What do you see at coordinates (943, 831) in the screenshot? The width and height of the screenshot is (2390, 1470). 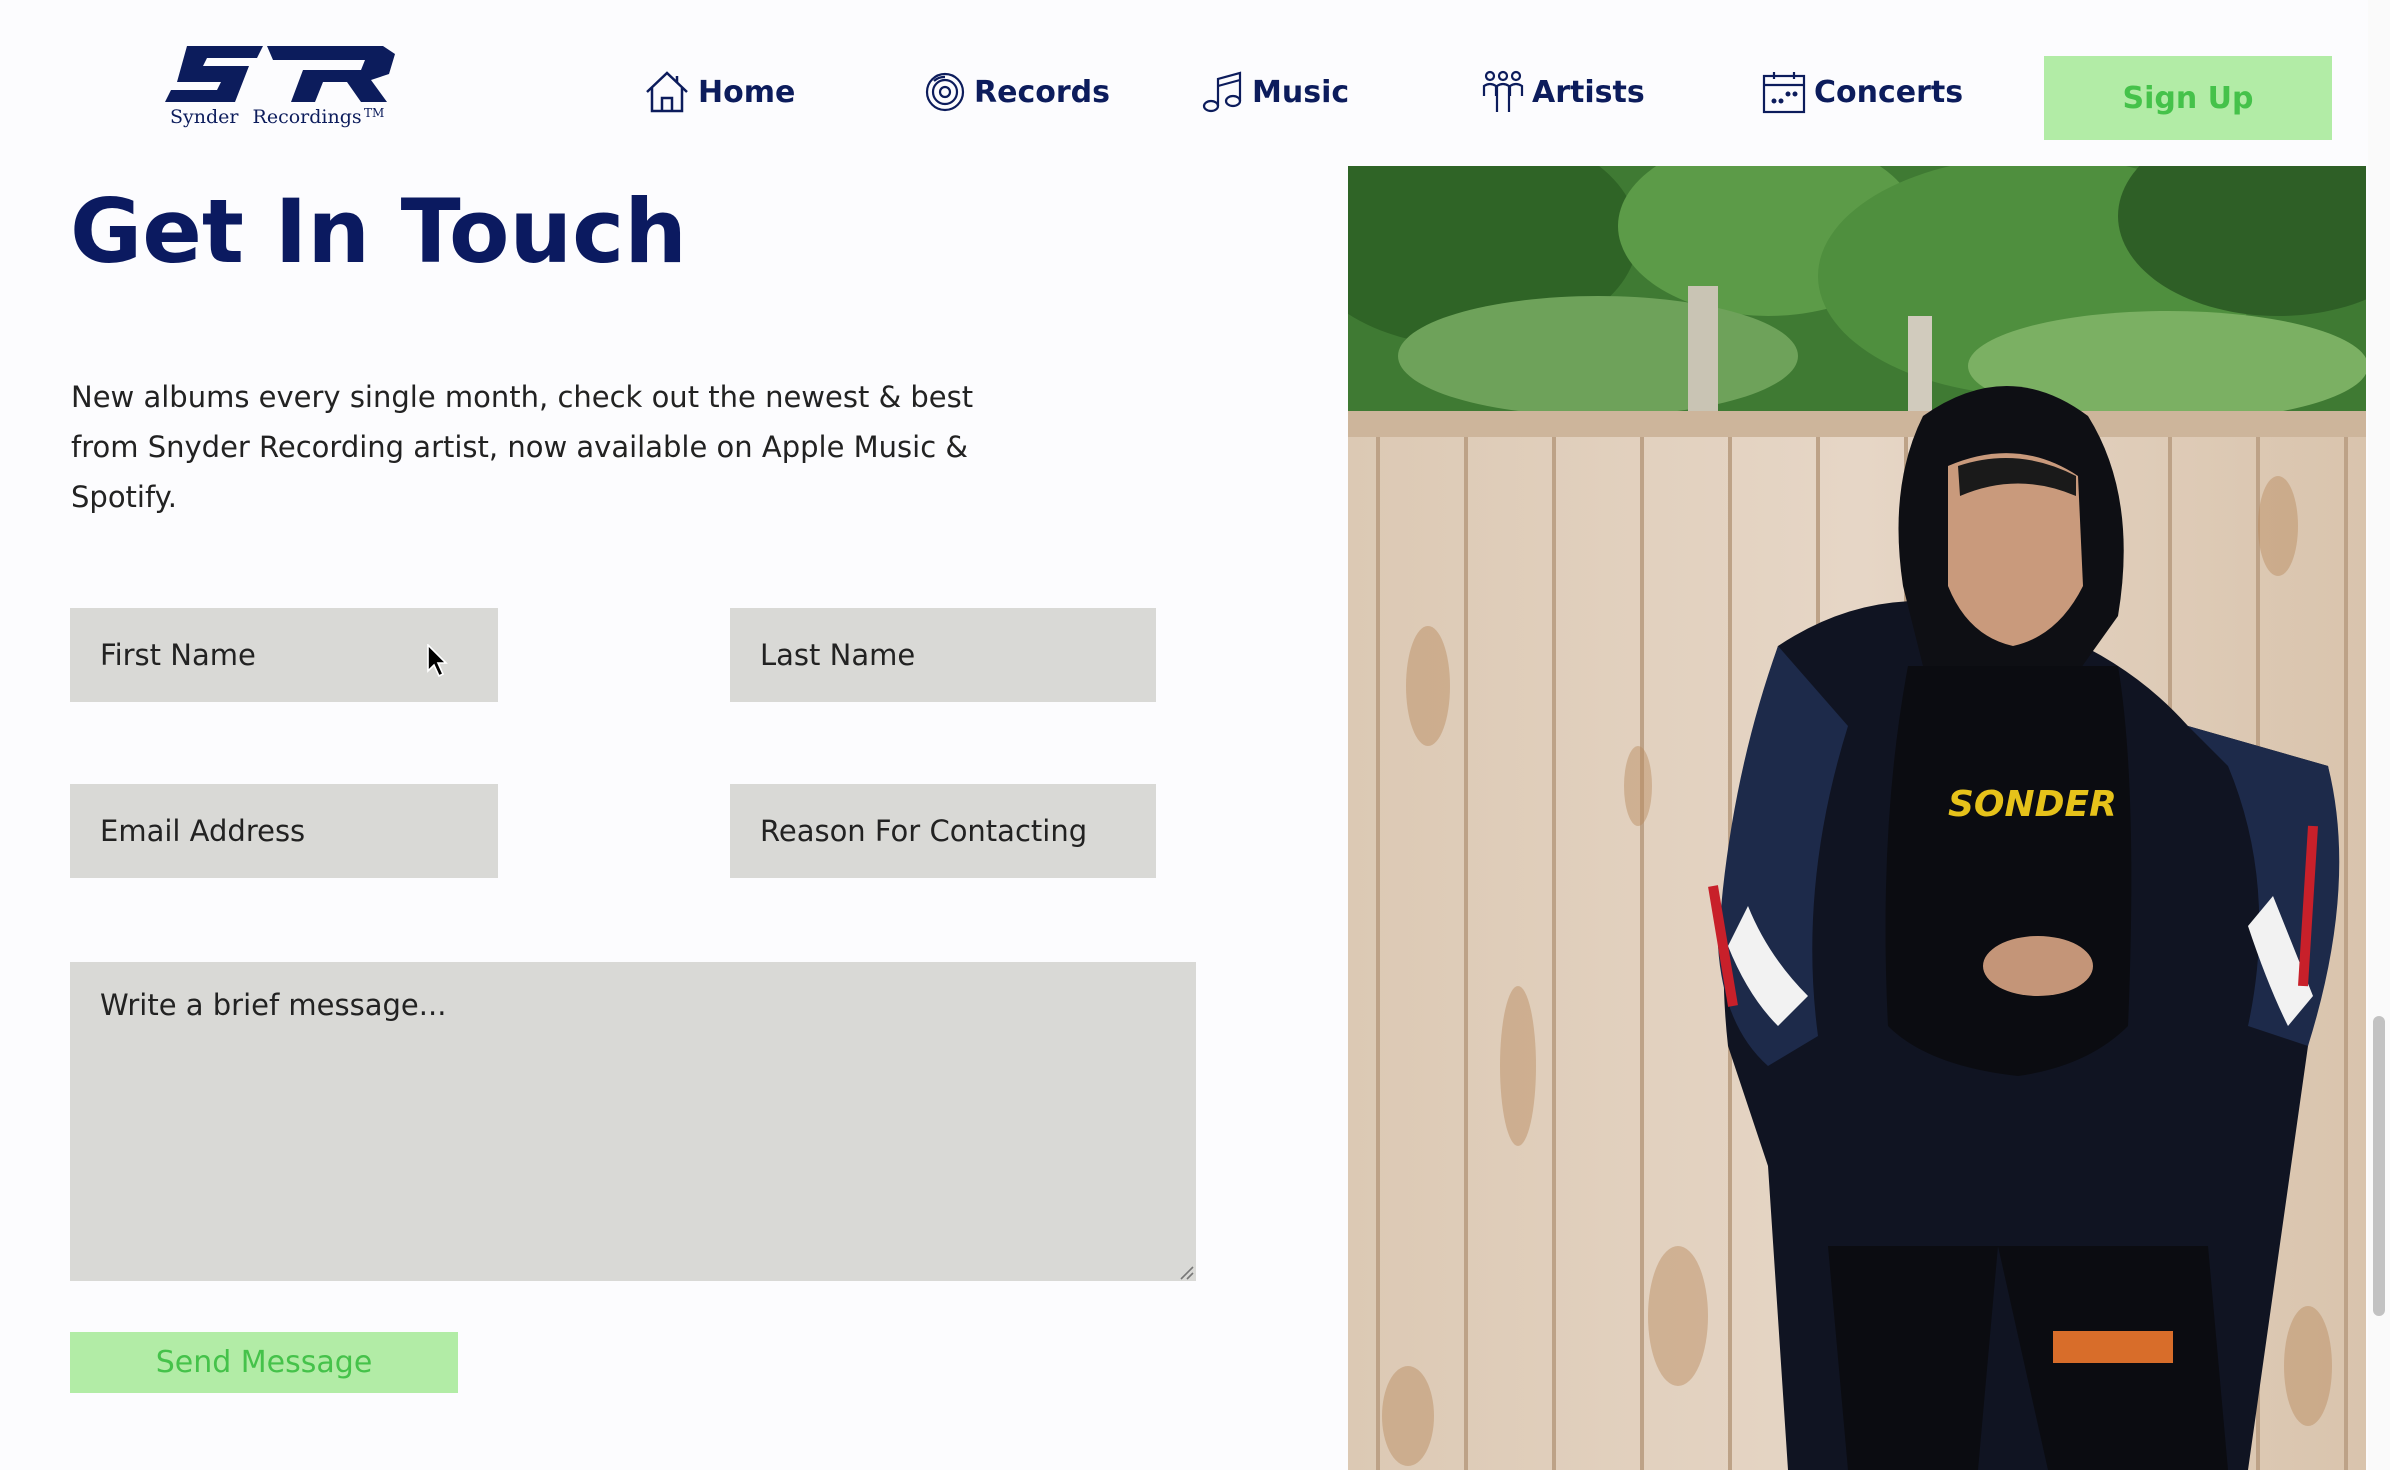 I see `reason-input` at bounding box center [943, 831].